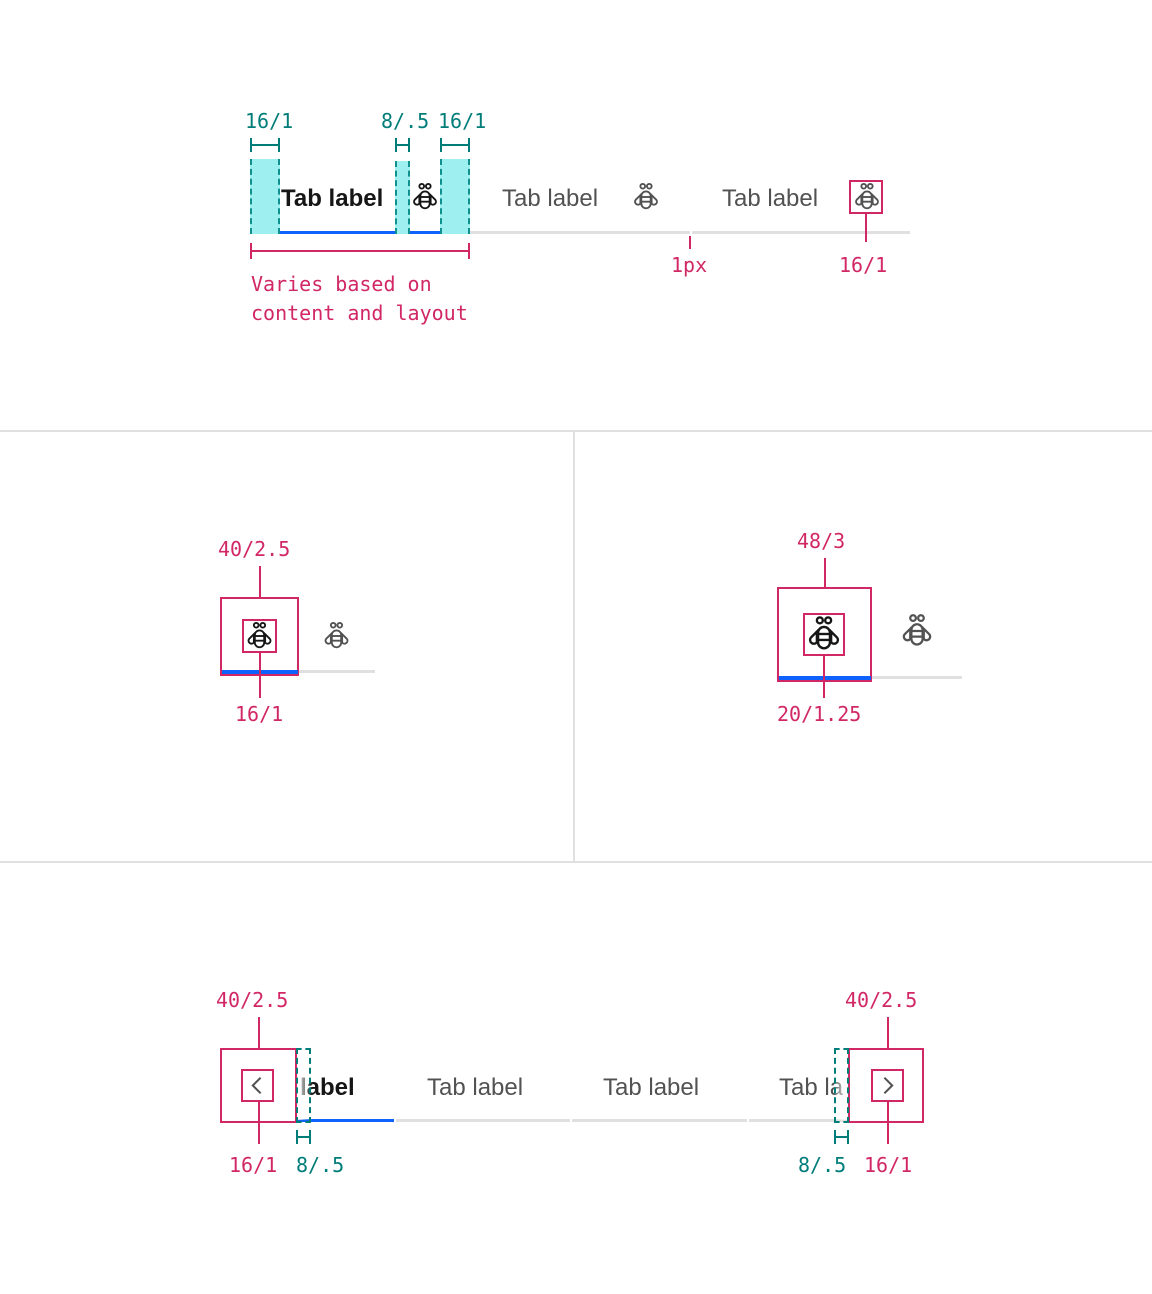 This screenshot has width=1152, height=1294. Describe the element at coordinates (887, 1085) in the screenshot. I see `chevron-right-icon` at that location.